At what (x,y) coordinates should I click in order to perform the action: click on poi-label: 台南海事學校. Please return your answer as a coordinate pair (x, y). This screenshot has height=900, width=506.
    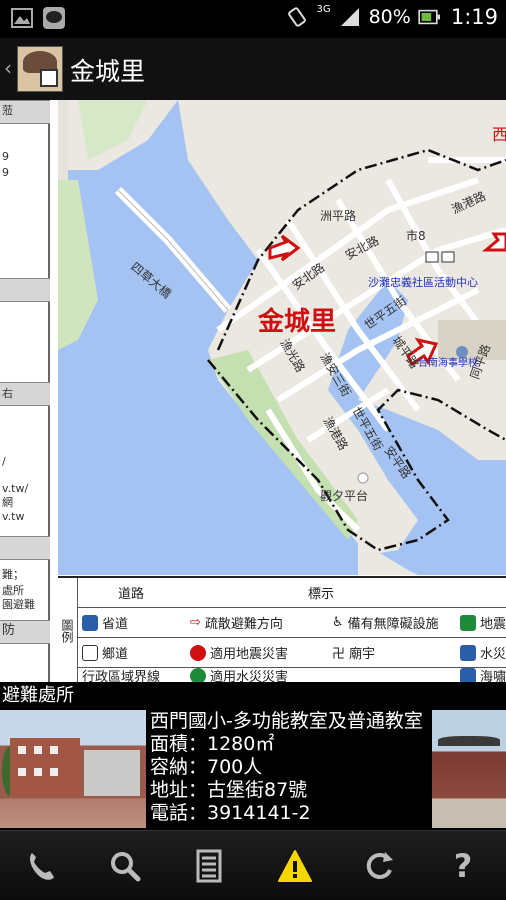
    Looking at the image, I should click on (448, 362).